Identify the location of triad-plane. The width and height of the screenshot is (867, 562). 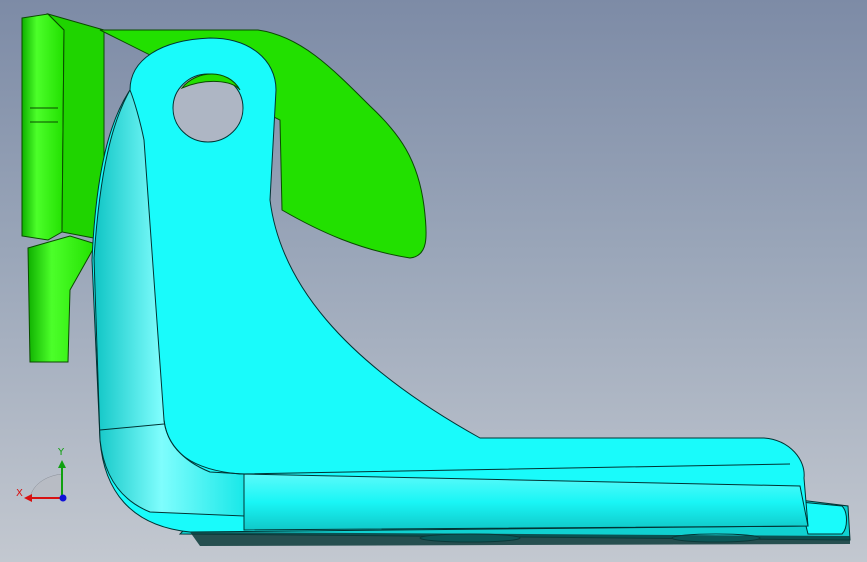
(46, 486).